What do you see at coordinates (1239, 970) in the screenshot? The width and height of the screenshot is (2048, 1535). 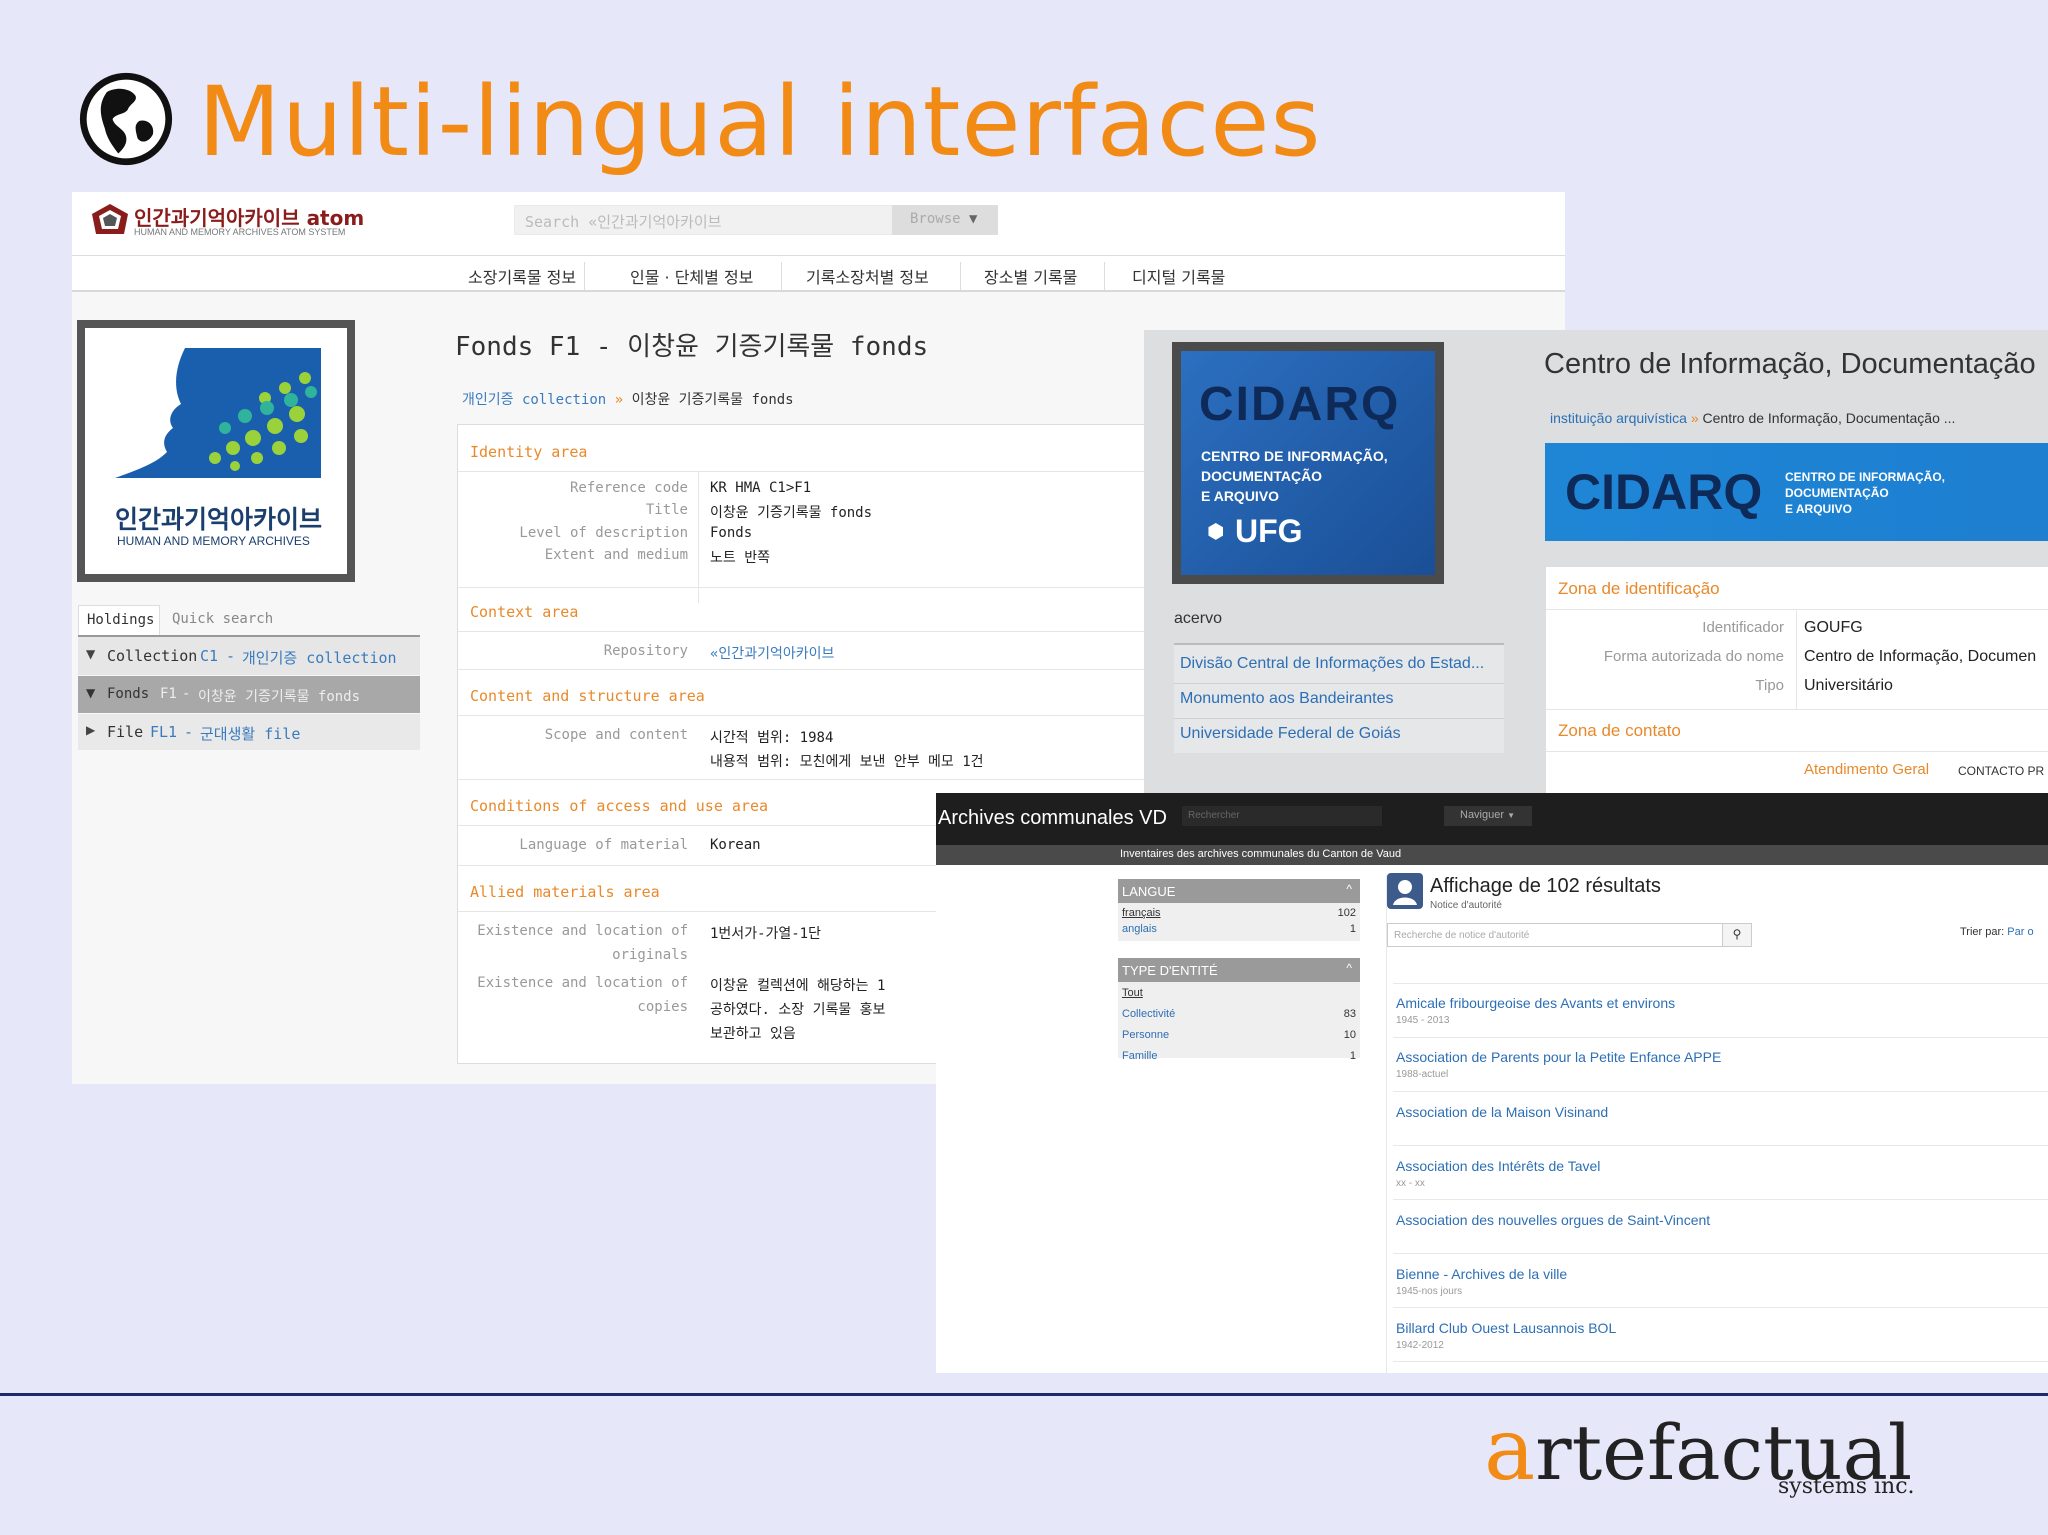 I see `facet-header: TYPE D'ENTITÉ ^` at bounding box center [1239, 970].